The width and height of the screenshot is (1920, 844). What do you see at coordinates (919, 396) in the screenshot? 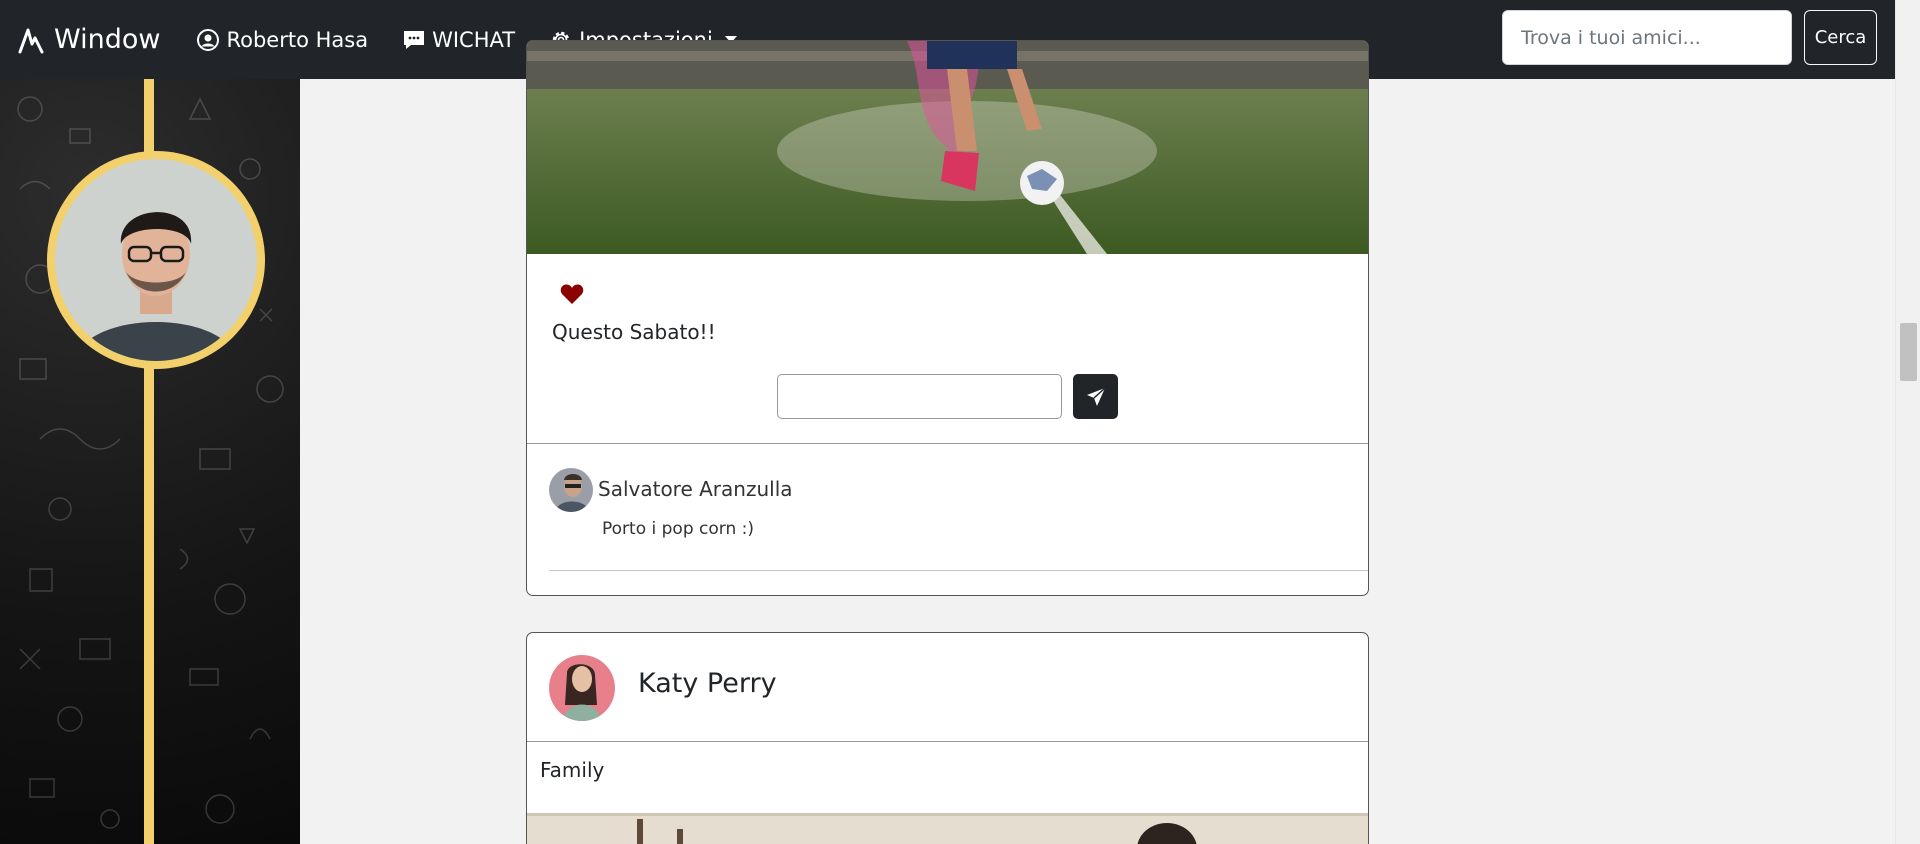
I see `comment-input` at bounding box center [919, 396].